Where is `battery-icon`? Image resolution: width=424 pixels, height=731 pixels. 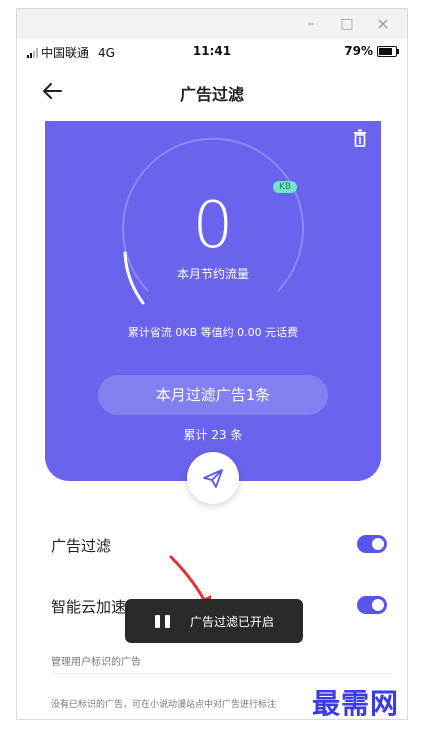
battery-icon is located at coordinates (388, 51).